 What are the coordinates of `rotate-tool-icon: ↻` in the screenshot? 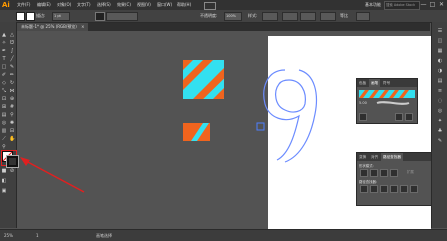 It's located at (12, 83).